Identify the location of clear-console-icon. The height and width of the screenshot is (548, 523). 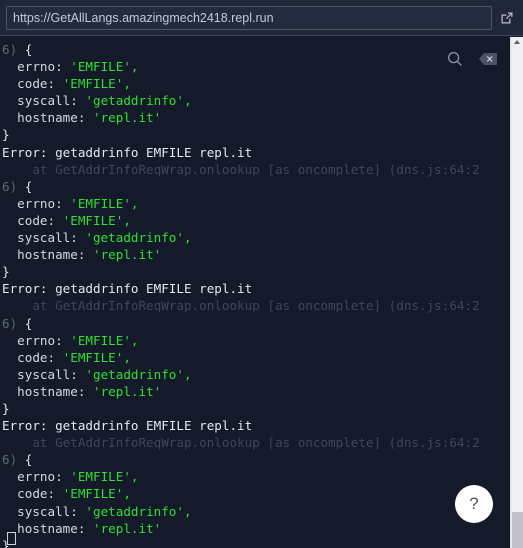
(488, 59).